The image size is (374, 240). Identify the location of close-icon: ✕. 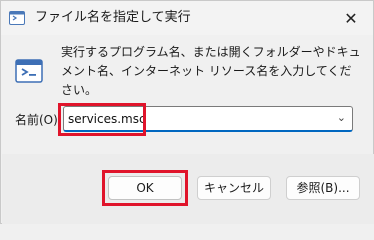
(351, 18).